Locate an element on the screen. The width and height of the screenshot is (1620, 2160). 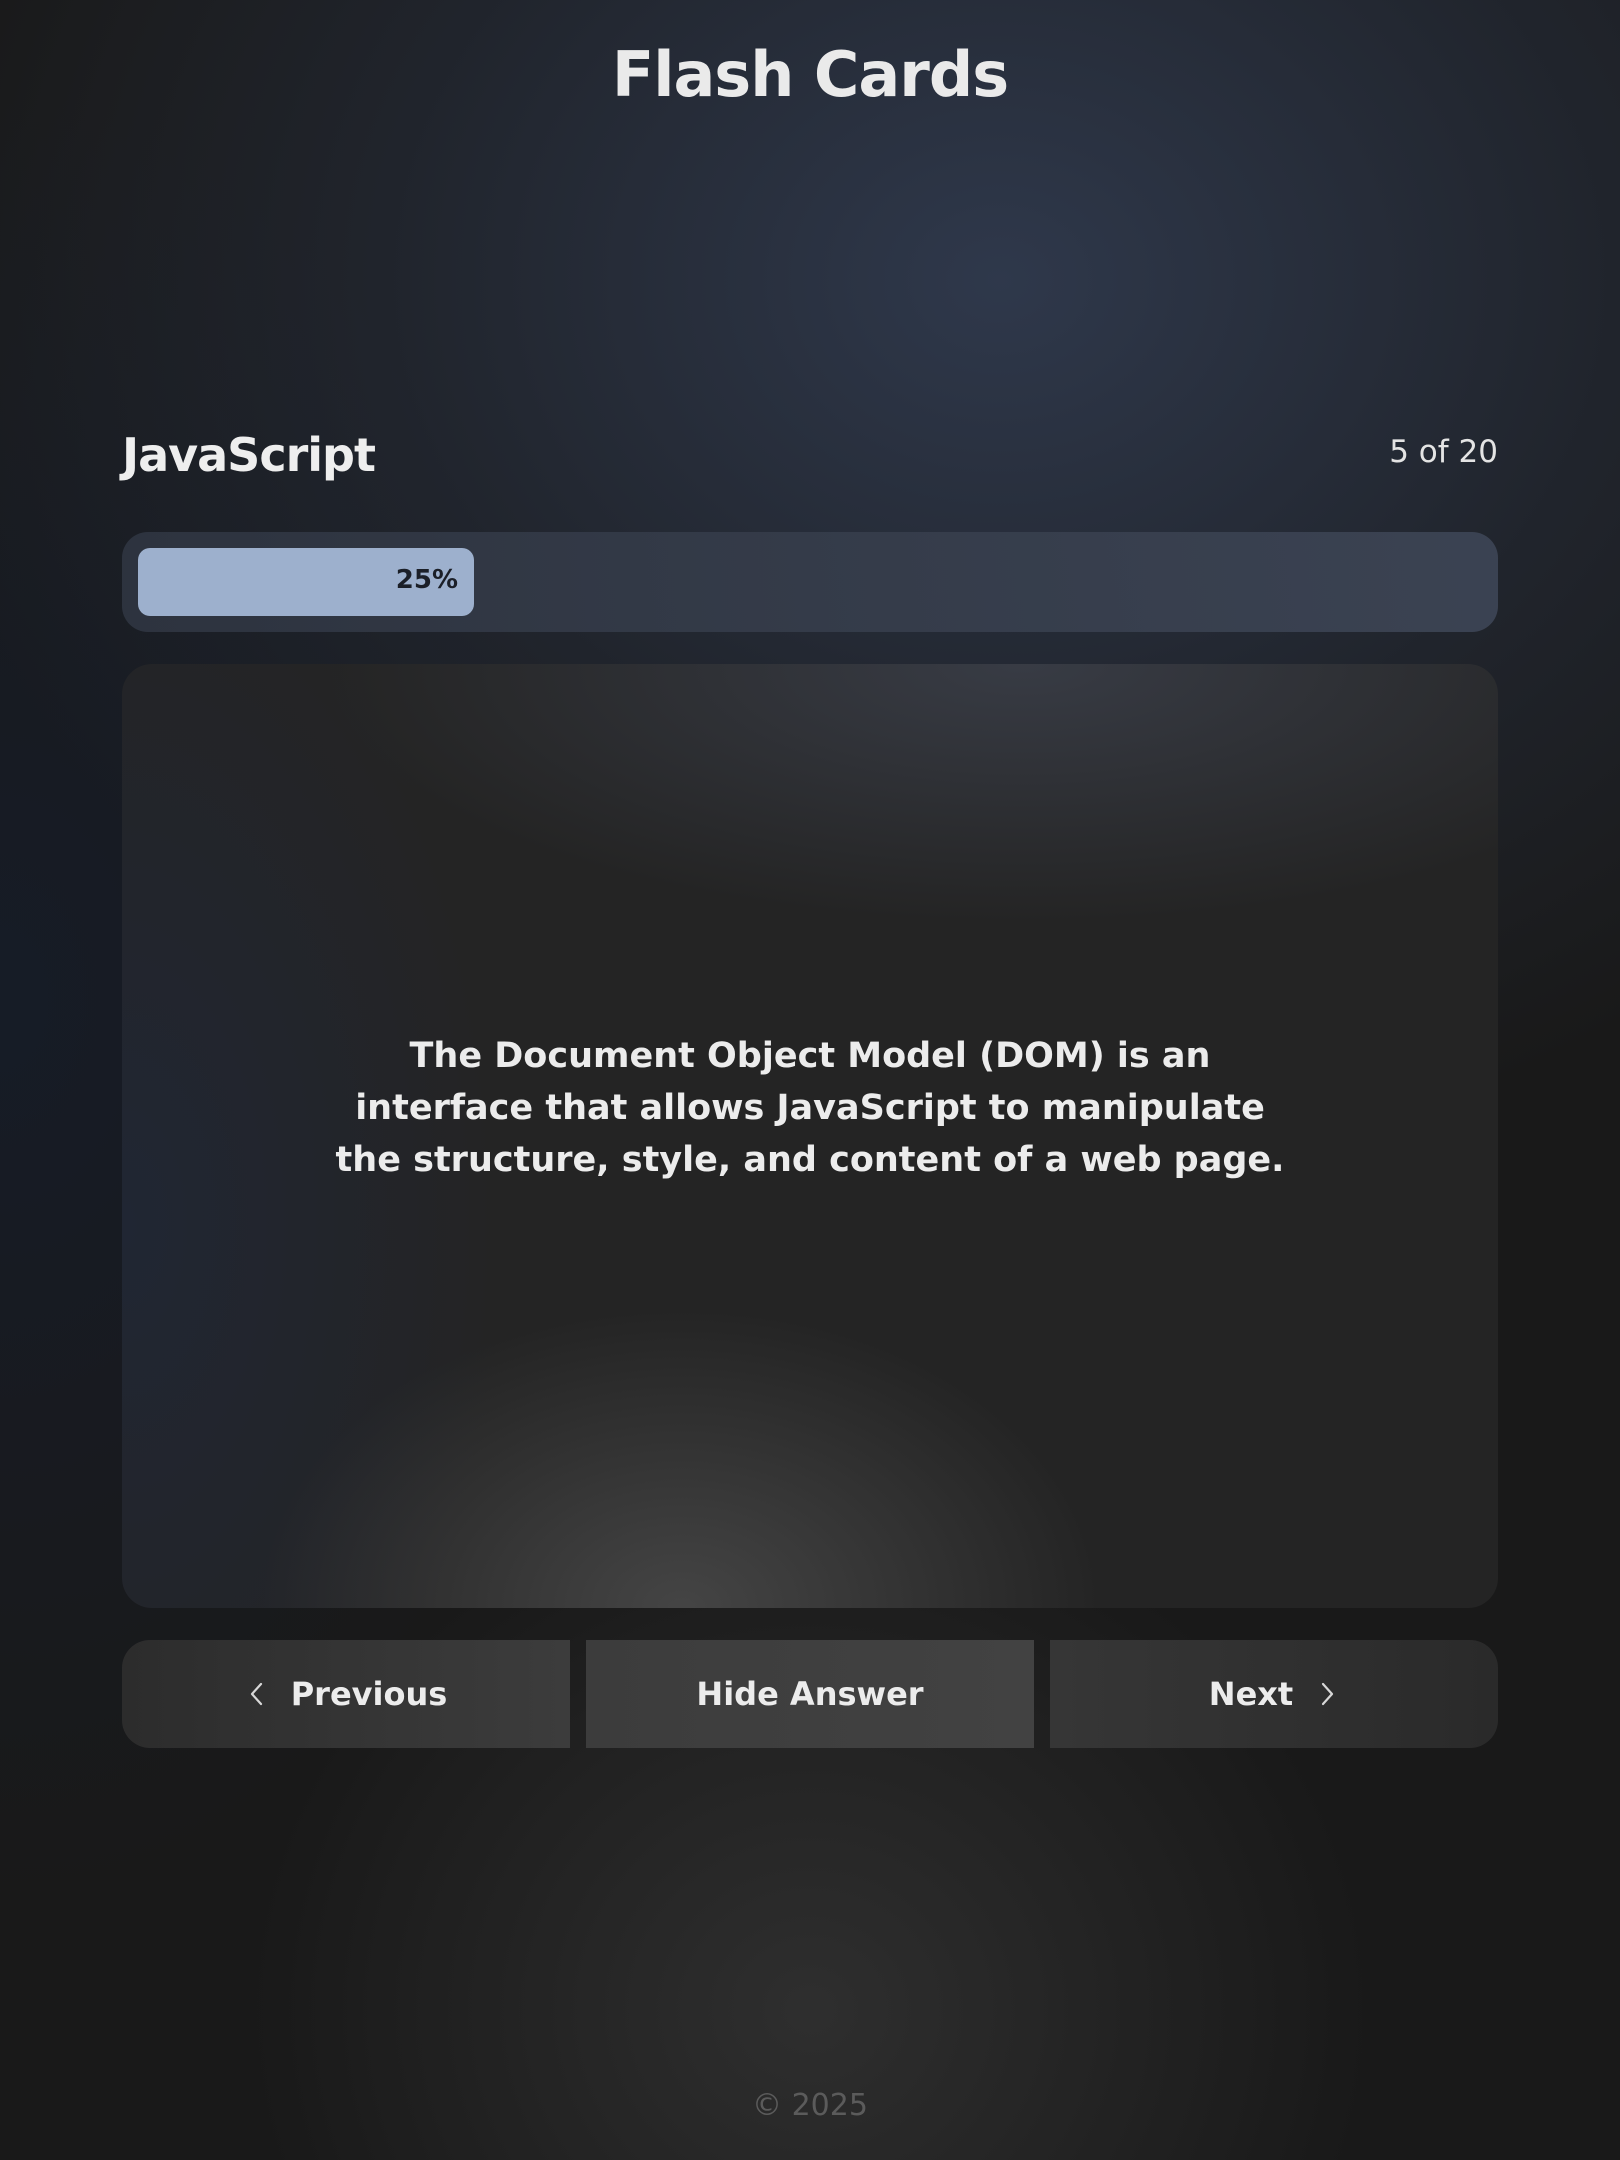
card-counter: 5 of 20 is located at coordinates (1443, 452).